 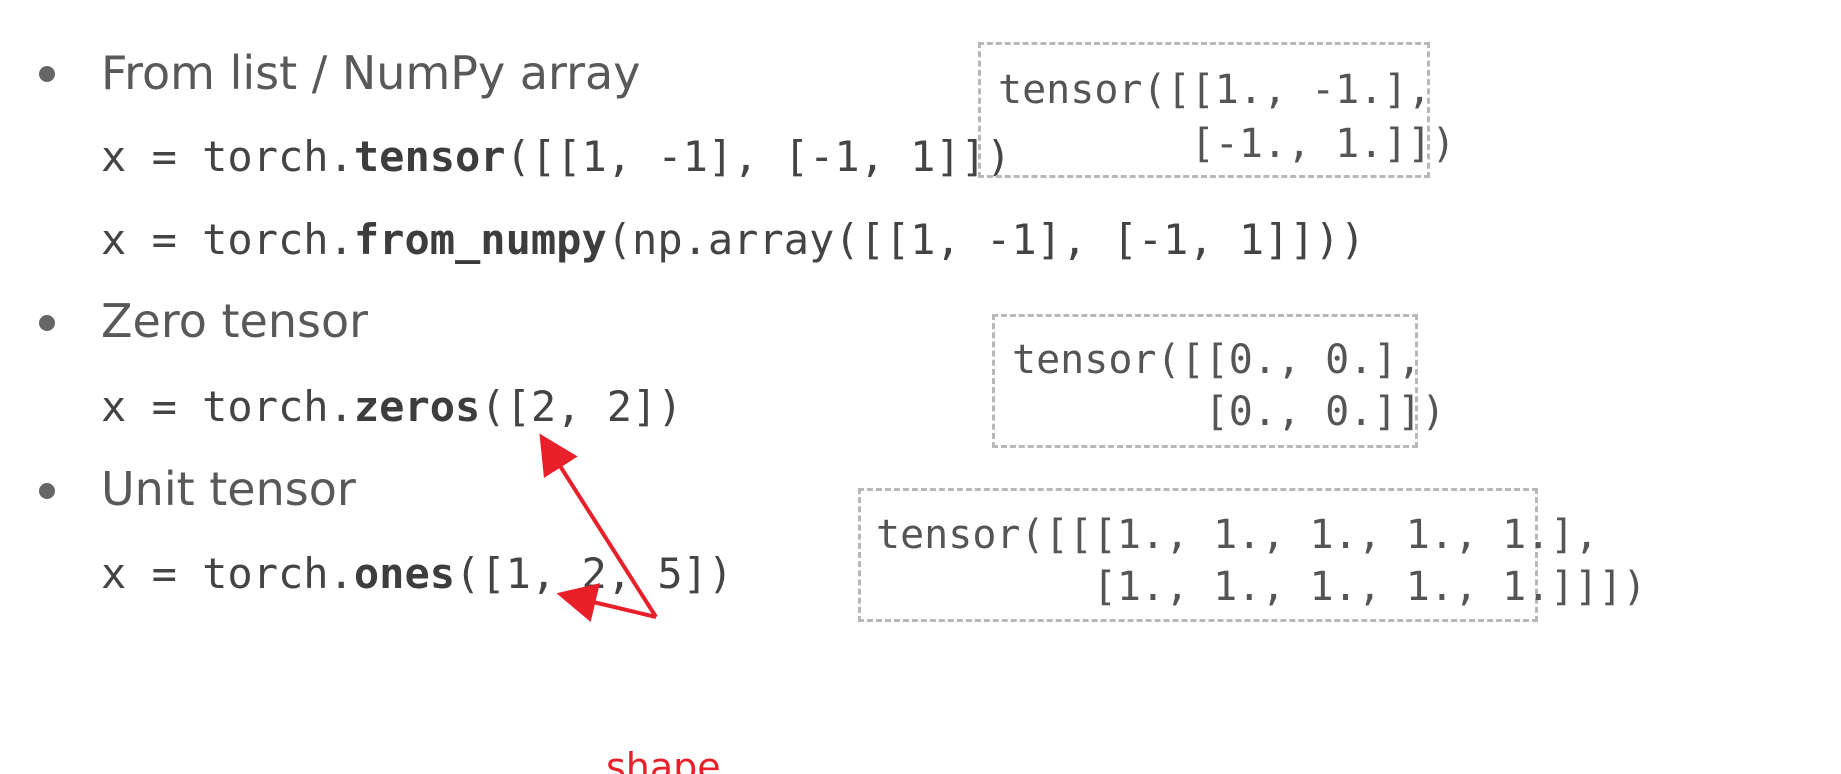 I want to click on code-line-tensor: x = torch.tensor([[1, -1], [-1, 1]]), so click(x=556, y=157).